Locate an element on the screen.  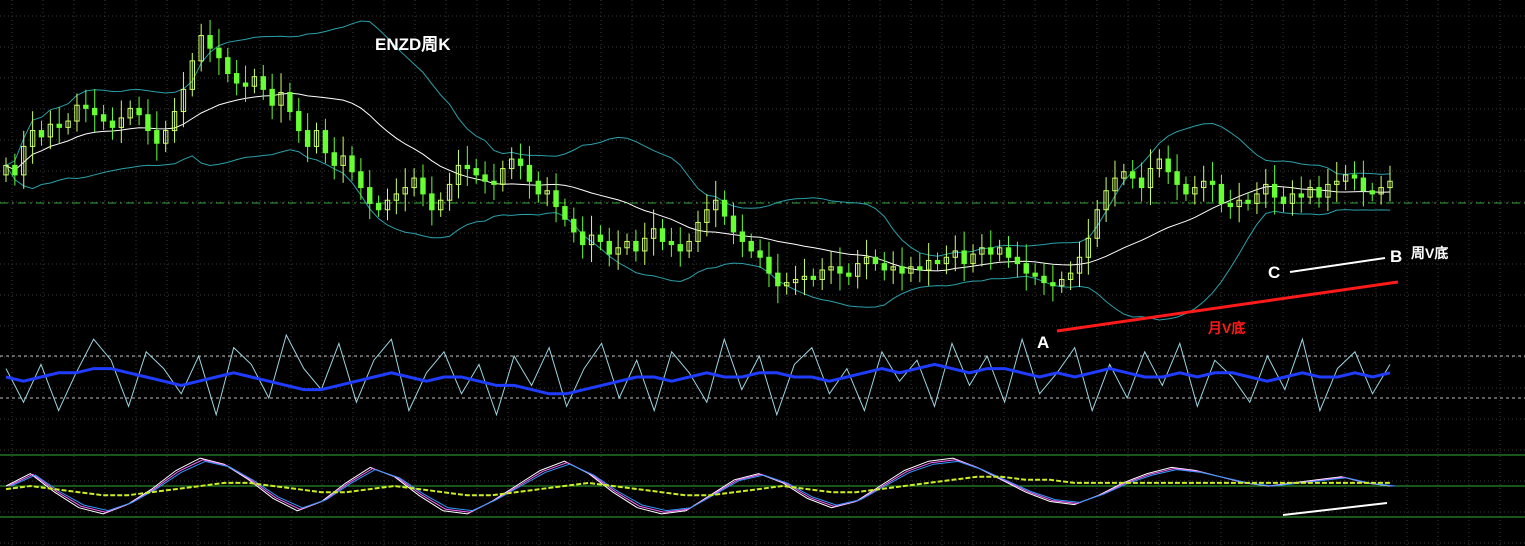
point-b-label: B is located at coordinates (1396, 256).